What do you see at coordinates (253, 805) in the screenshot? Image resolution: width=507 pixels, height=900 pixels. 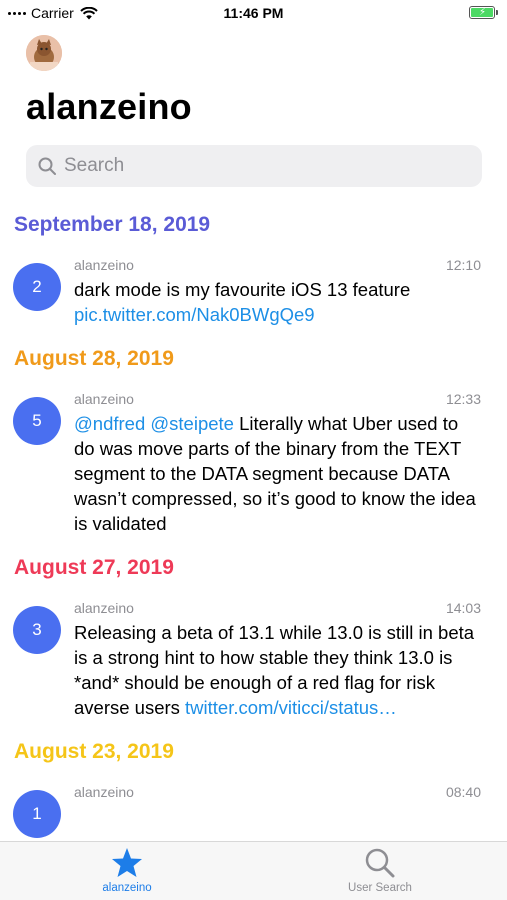 I see `tweet-row: 1 alanzeino 08:40` at bounding box center [253, 805].